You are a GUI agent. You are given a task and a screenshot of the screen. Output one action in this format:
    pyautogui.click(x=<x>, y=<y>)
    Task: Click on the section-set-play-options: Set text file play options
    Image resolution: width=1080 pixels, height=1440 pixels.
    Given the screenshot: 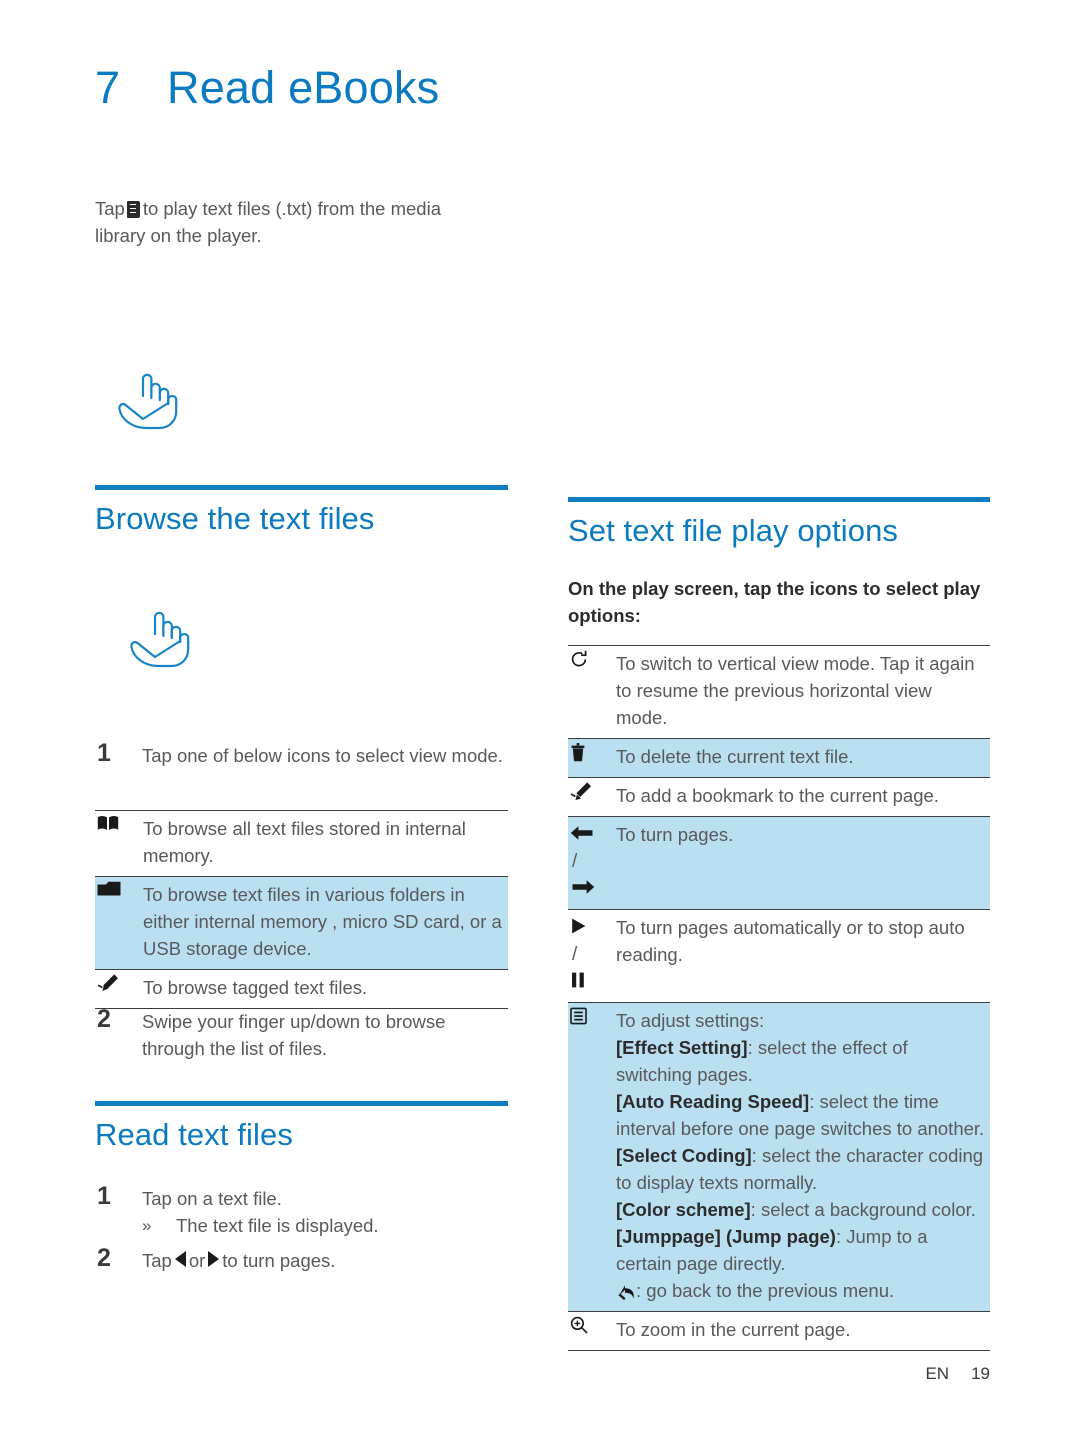 What is the action you would take?
    pyautogui.click(x=779, y=523)
    